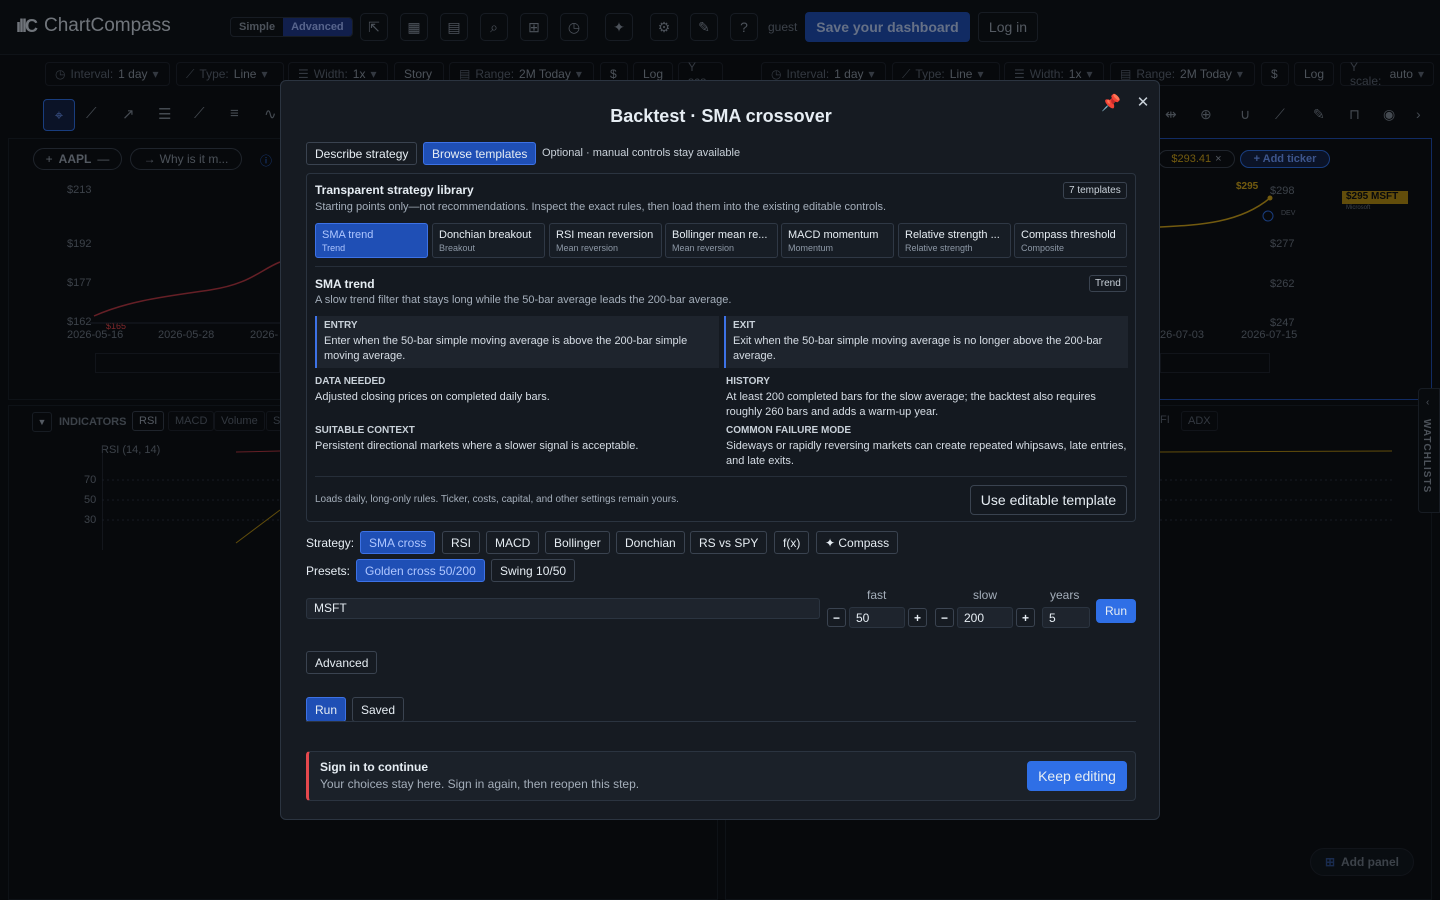 The width and height of the screenshot is (1440, 900). I want to click on template-card-donchian: Donchian breakout Breakout, so click(488, 240).